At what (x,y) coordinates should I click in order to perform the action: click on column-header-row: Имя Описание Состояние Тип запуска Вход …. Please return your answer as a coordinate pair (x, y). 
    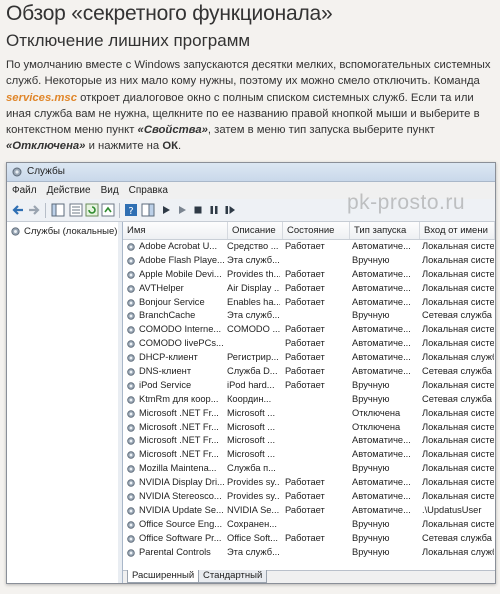
    Looking at the image, I should click on (309, 231).